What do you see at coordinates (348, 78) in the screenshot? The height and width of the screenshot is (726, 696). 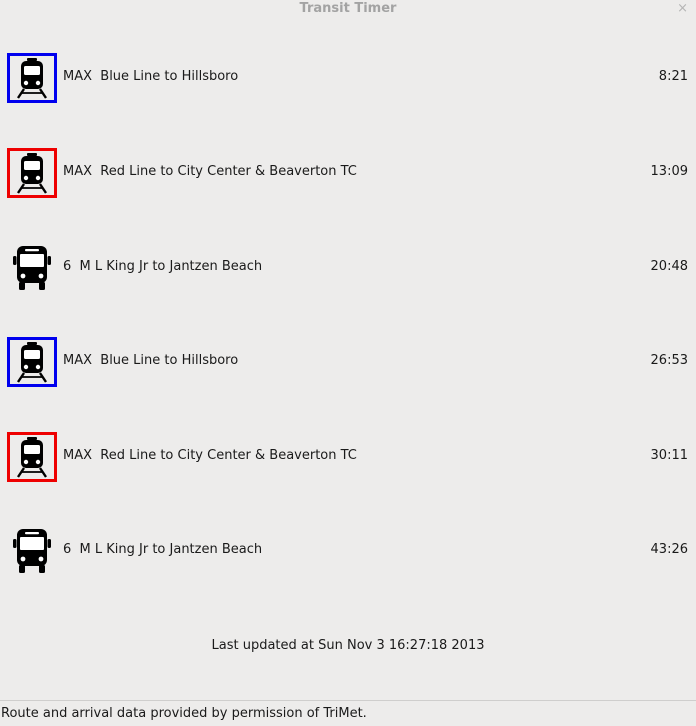 I see `arrival-row: MAX Blue Line to Hillsboro 8:21` at bounding box center [348, 78].